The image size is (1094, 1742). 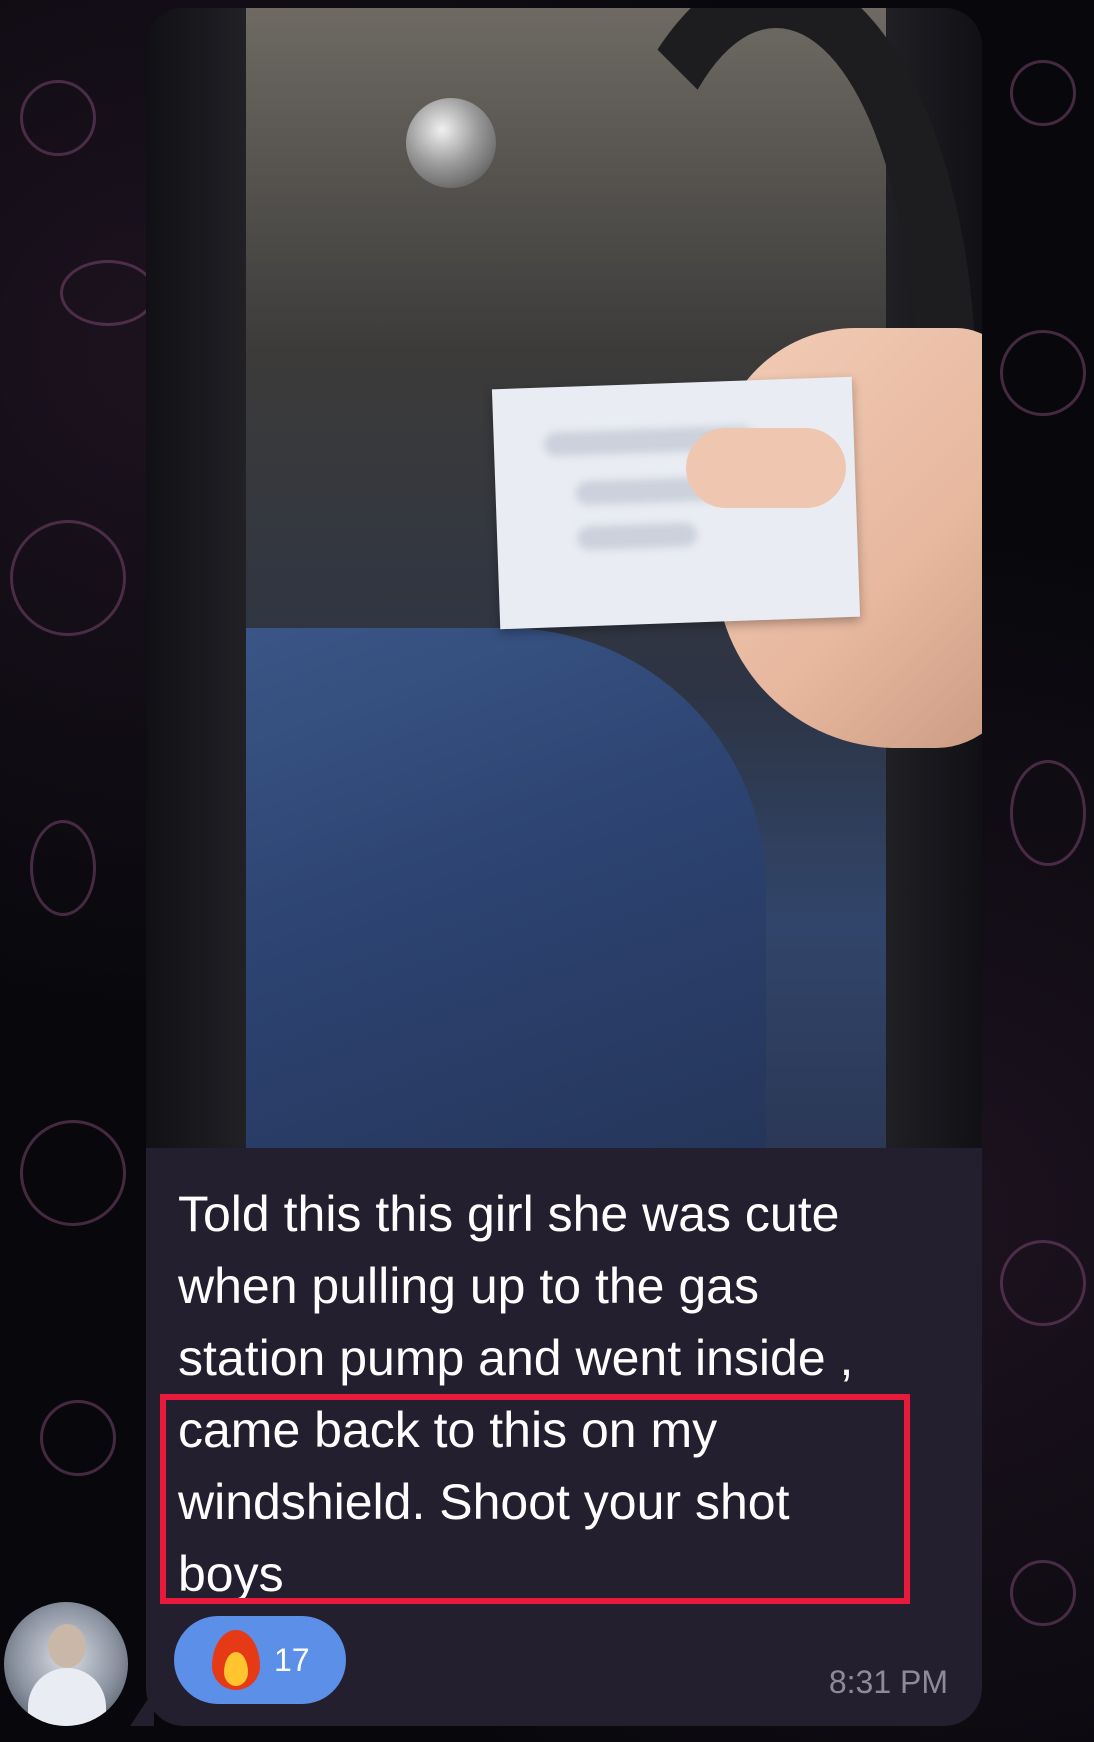 What do you see at coordinates (766, 468) in the screenshot?
I see `photo-thumb` at bounding box center [766, 468].